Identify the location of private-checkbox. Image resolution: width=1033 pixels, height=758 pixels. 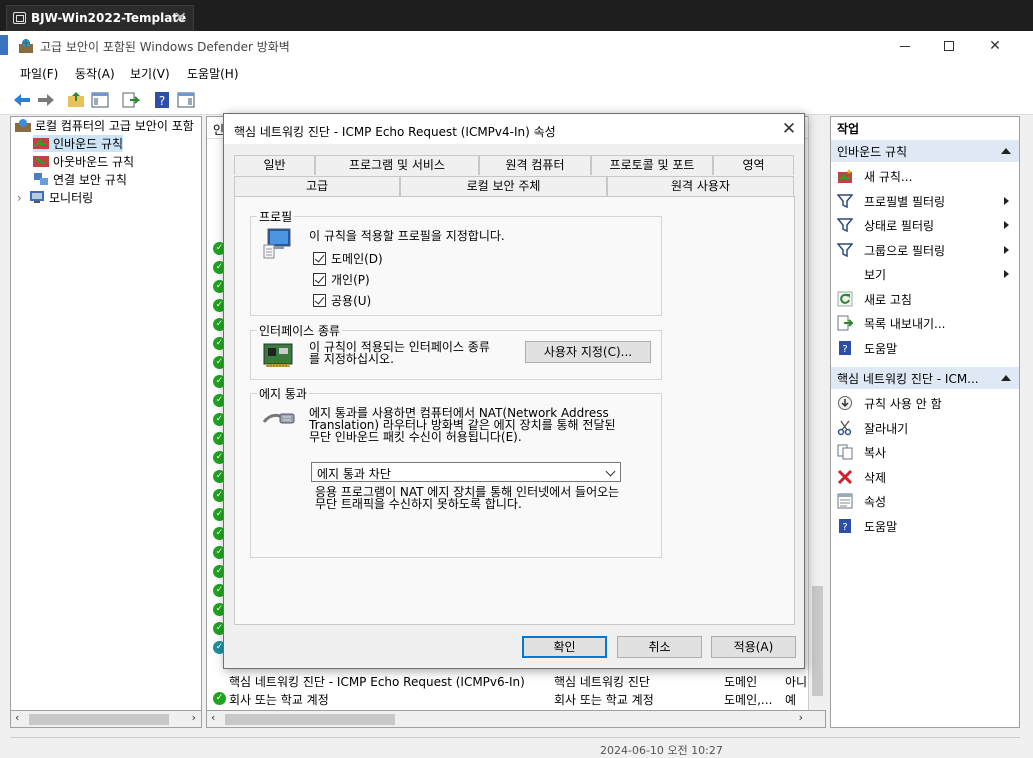
(319, 279).